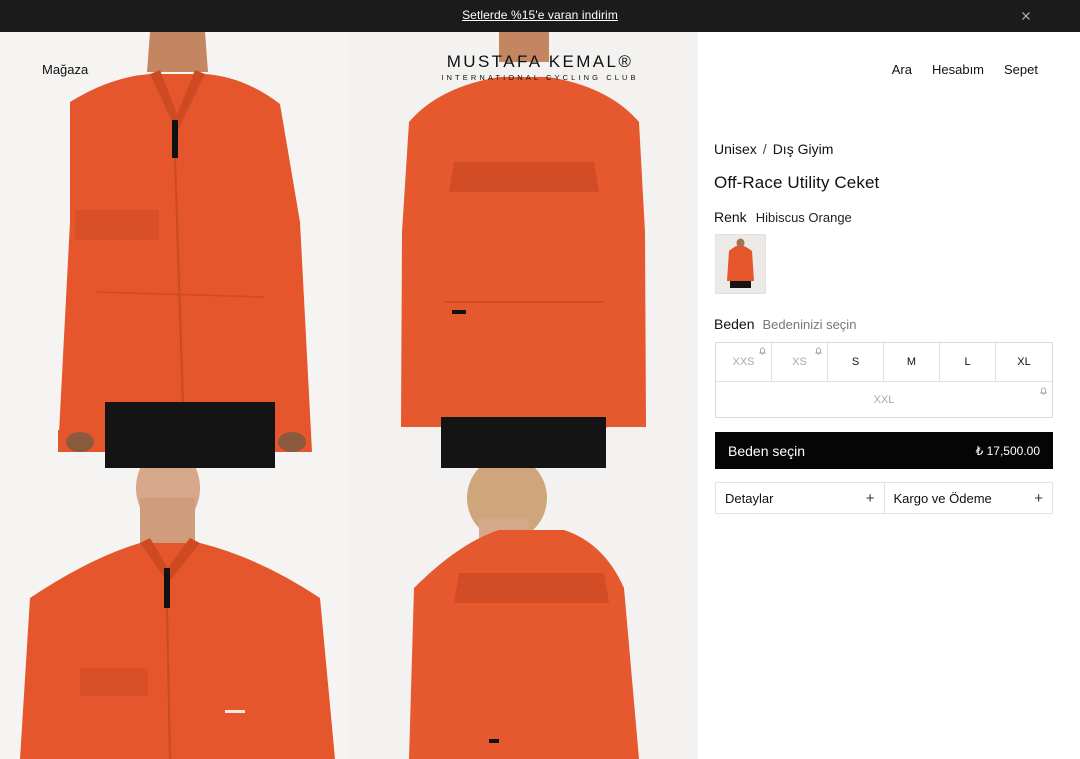 The height and width of the screenshot is (759, 1080). I want to click on nav-shop-link: Mağaza, so click(65, 69).